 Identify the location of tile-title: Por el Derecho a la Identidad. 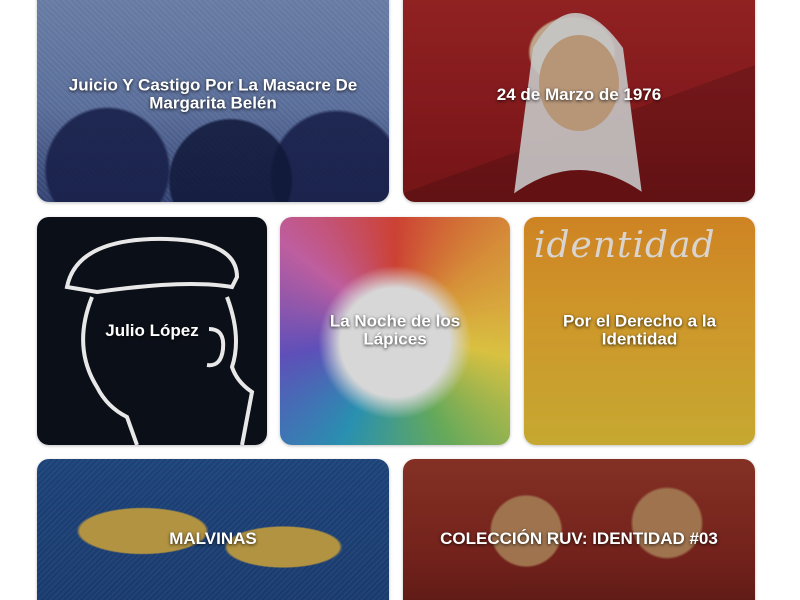
(639, 330).